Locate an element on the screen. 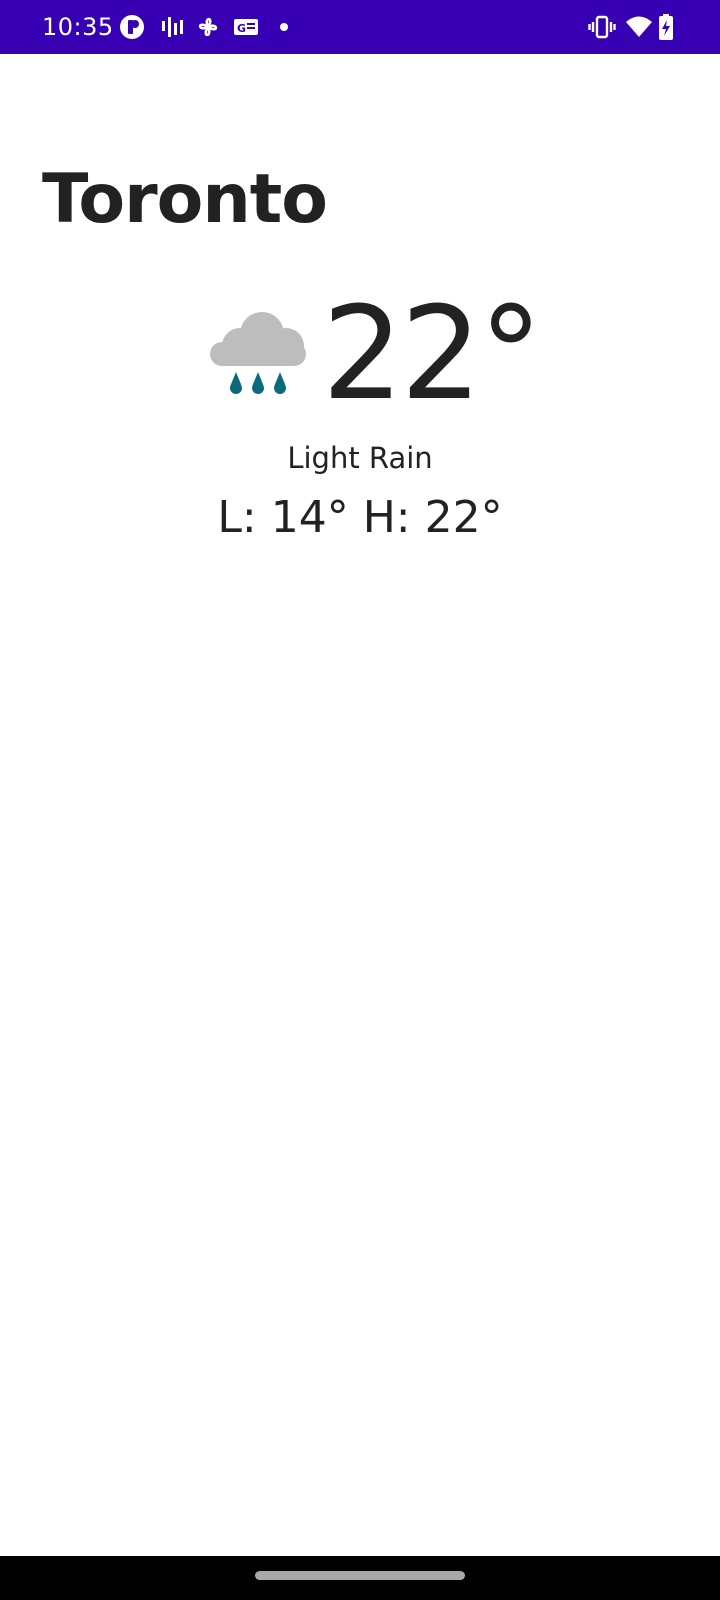  low-high-temperatures: L: 14° H: 22° is located at coordinates (360, 518).